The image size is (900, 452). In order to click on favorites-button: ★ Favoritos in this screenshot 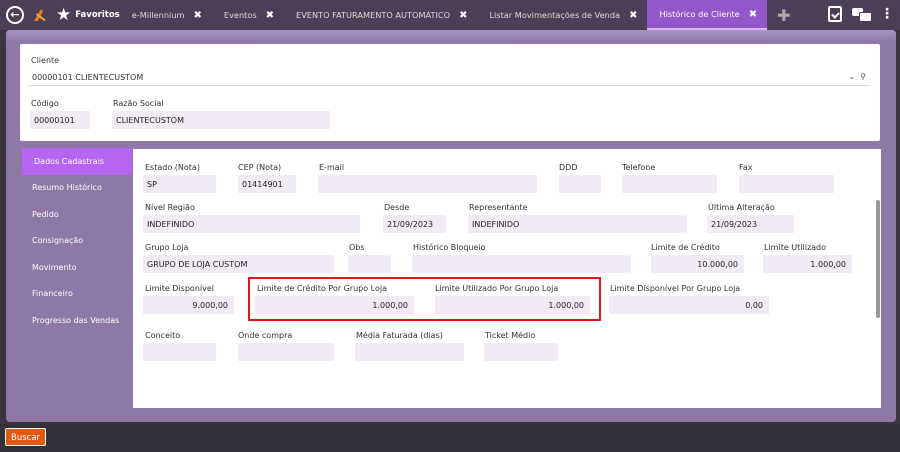, I will do `click(88, 14)`.